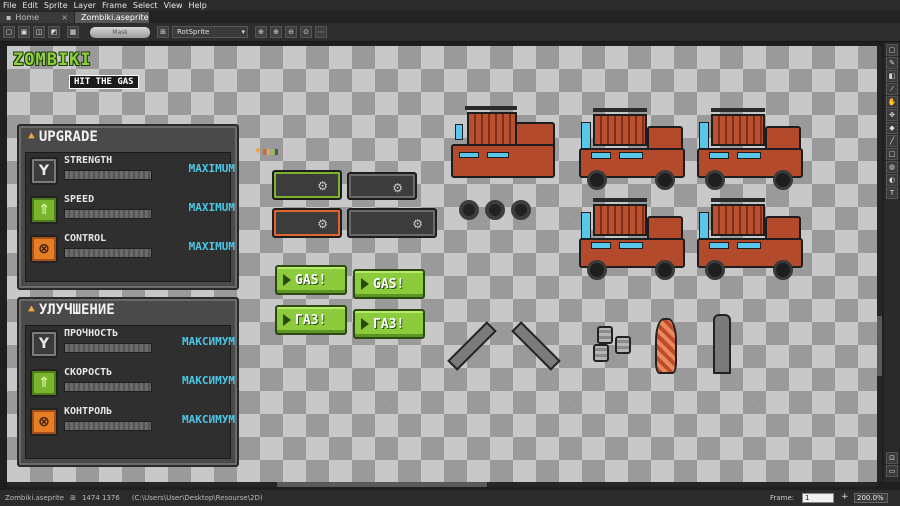 Image resolution: width=900 pixels, height=506 pixels. I want to click on hand-tool-icon: ✋, so click(892, 102).